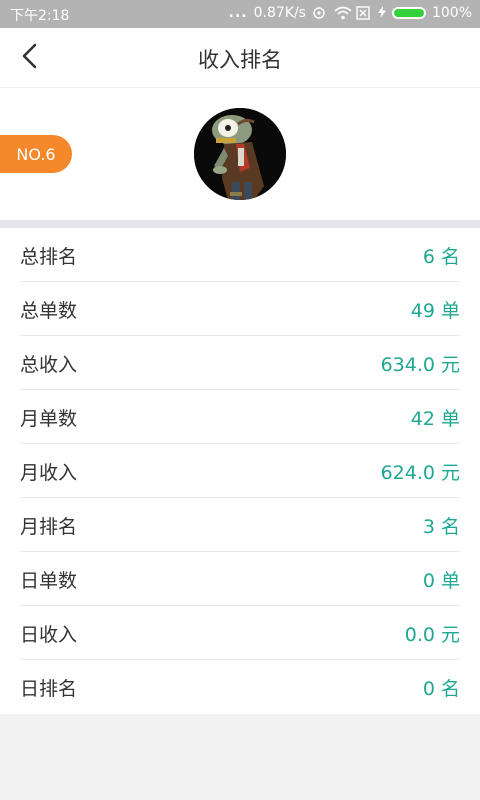 This screenshot has width=480, height=800. What do you see at coordinates (49, 635) in the screenshot?
I see `stat-label: 日收入` at bounding box center [49, 635].